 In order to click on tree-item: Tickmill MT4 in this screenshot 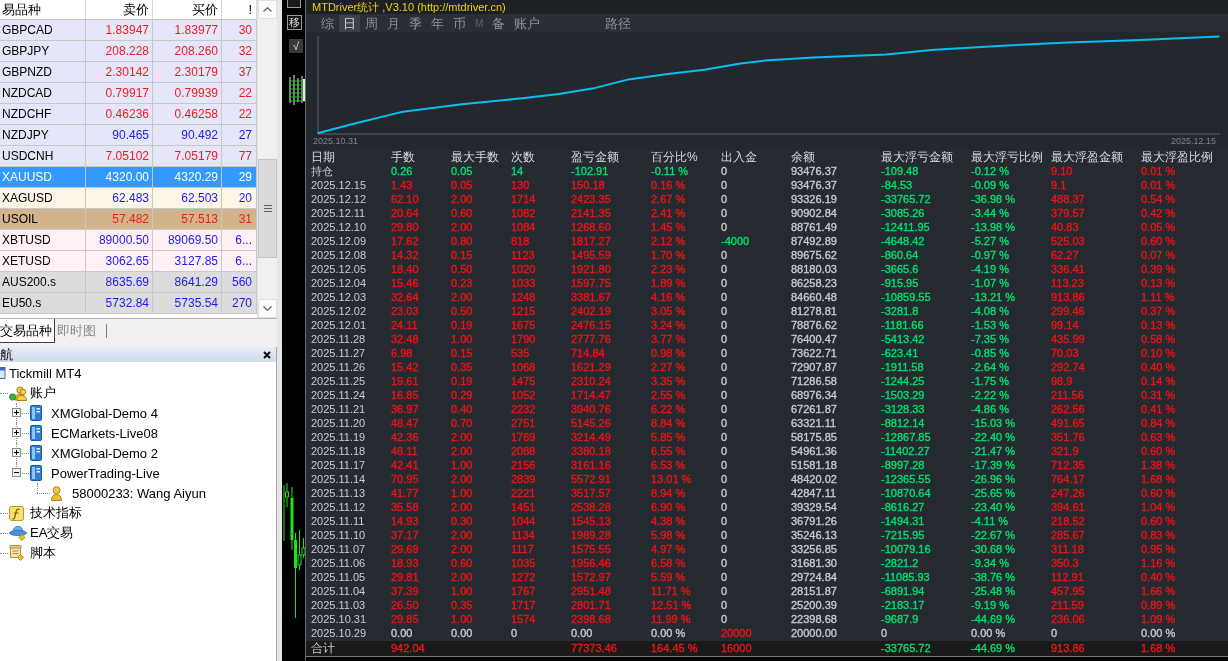, I will do `click(45, 373)`.